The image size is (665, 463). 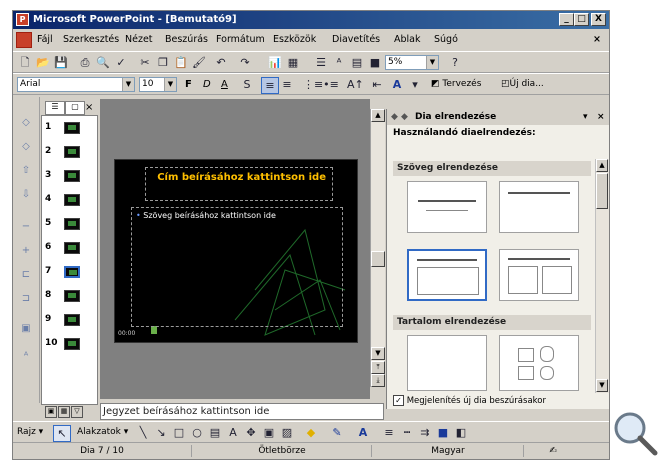 What do you see at coordinates (237, 267) in the screenshot?
I see `body-placeholder: • Szöveg beírásához kattintson ide` at bounding box center [237, 267].